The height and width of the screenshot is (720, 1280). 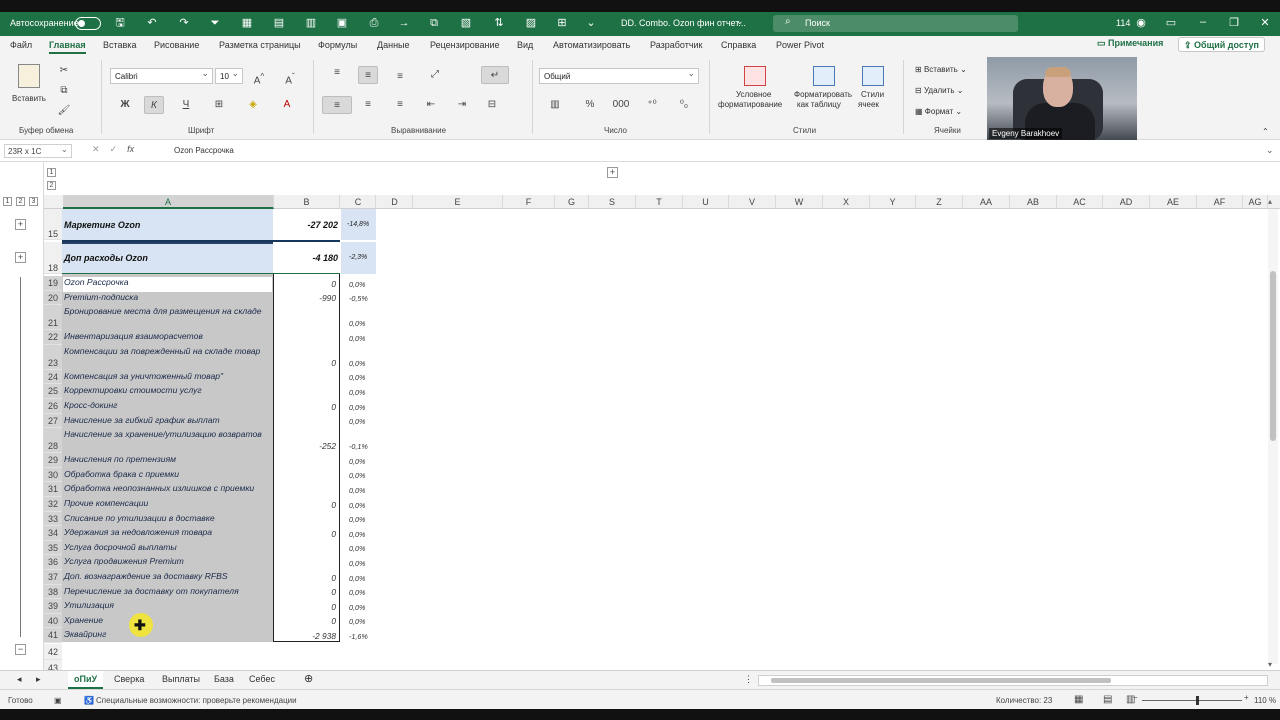 I want to click on table-row-label: Эквайринг, so click(x=168, y=636).